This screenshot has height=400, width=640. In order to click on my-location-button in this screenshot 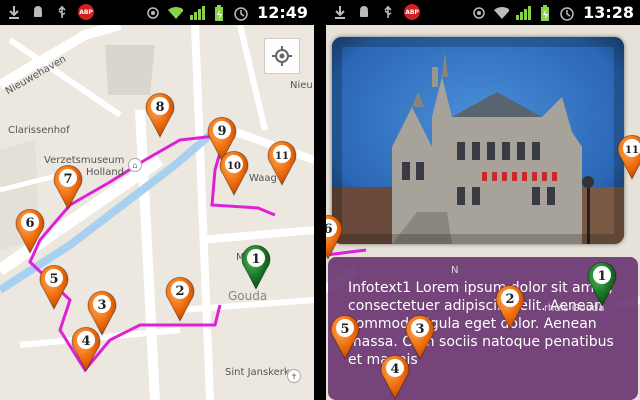, I will do `click(282, 56)`.